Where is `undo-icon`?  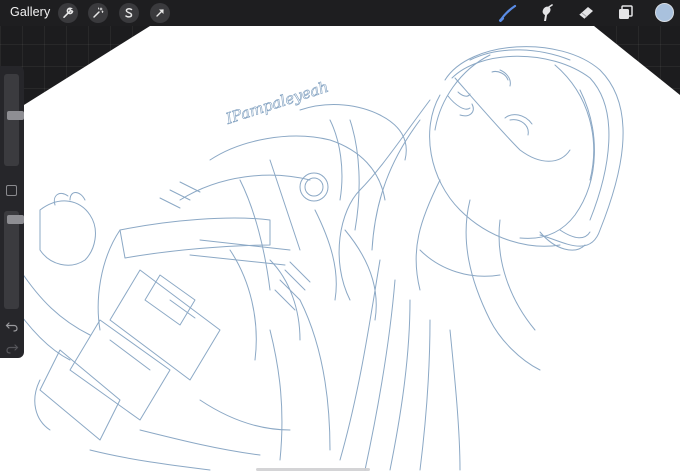
undo-icon is located at coordinates (12, 326).